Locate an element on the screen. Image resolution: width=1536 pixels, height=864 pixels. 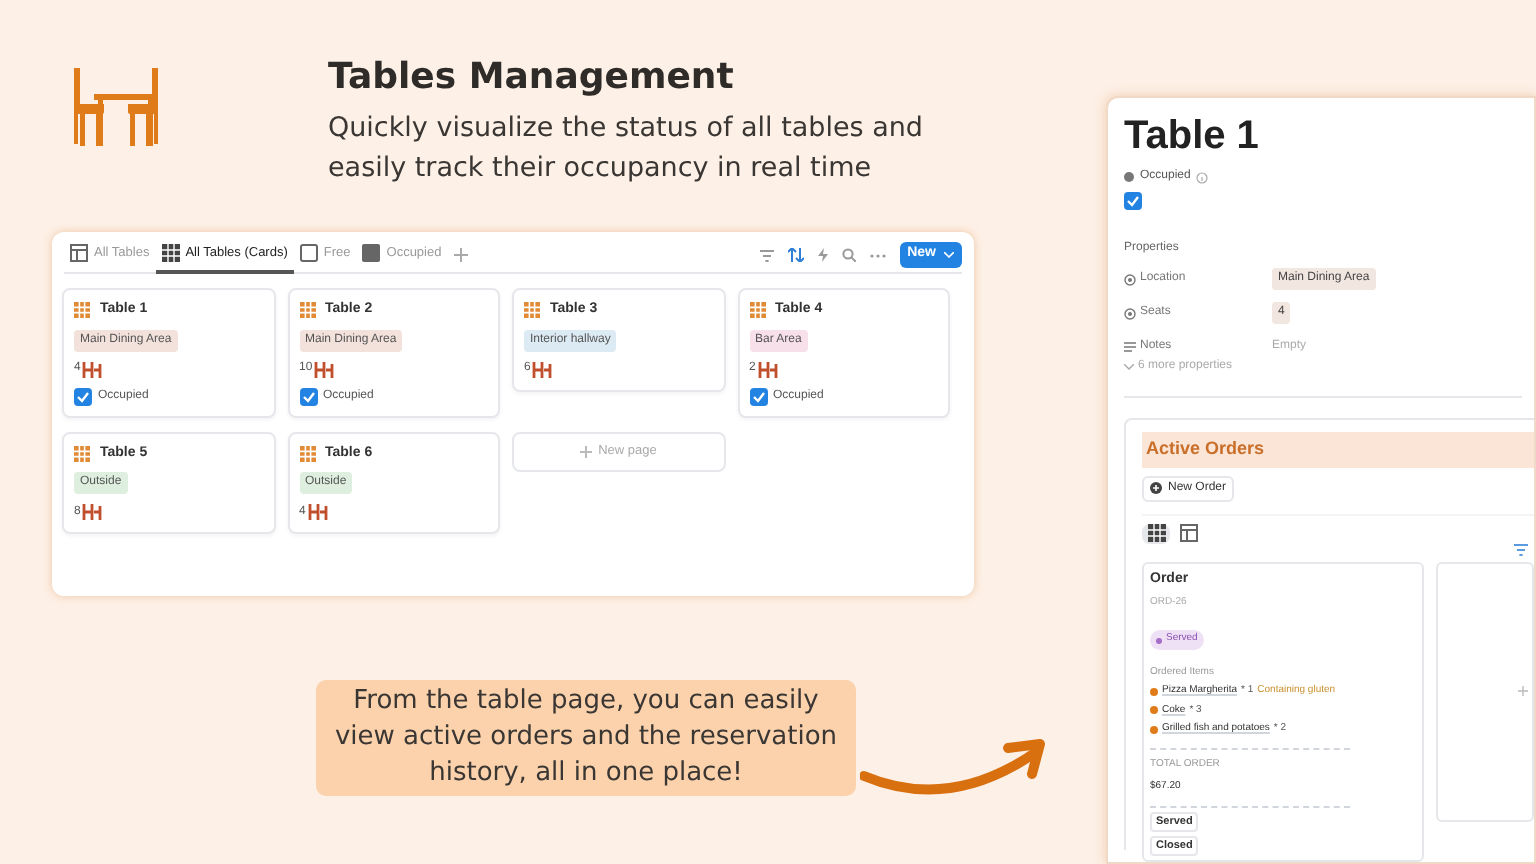
subtitle: Quickly visualize the status of all tables and easily track their occupancy in real time is located at coordinates (626, 149).